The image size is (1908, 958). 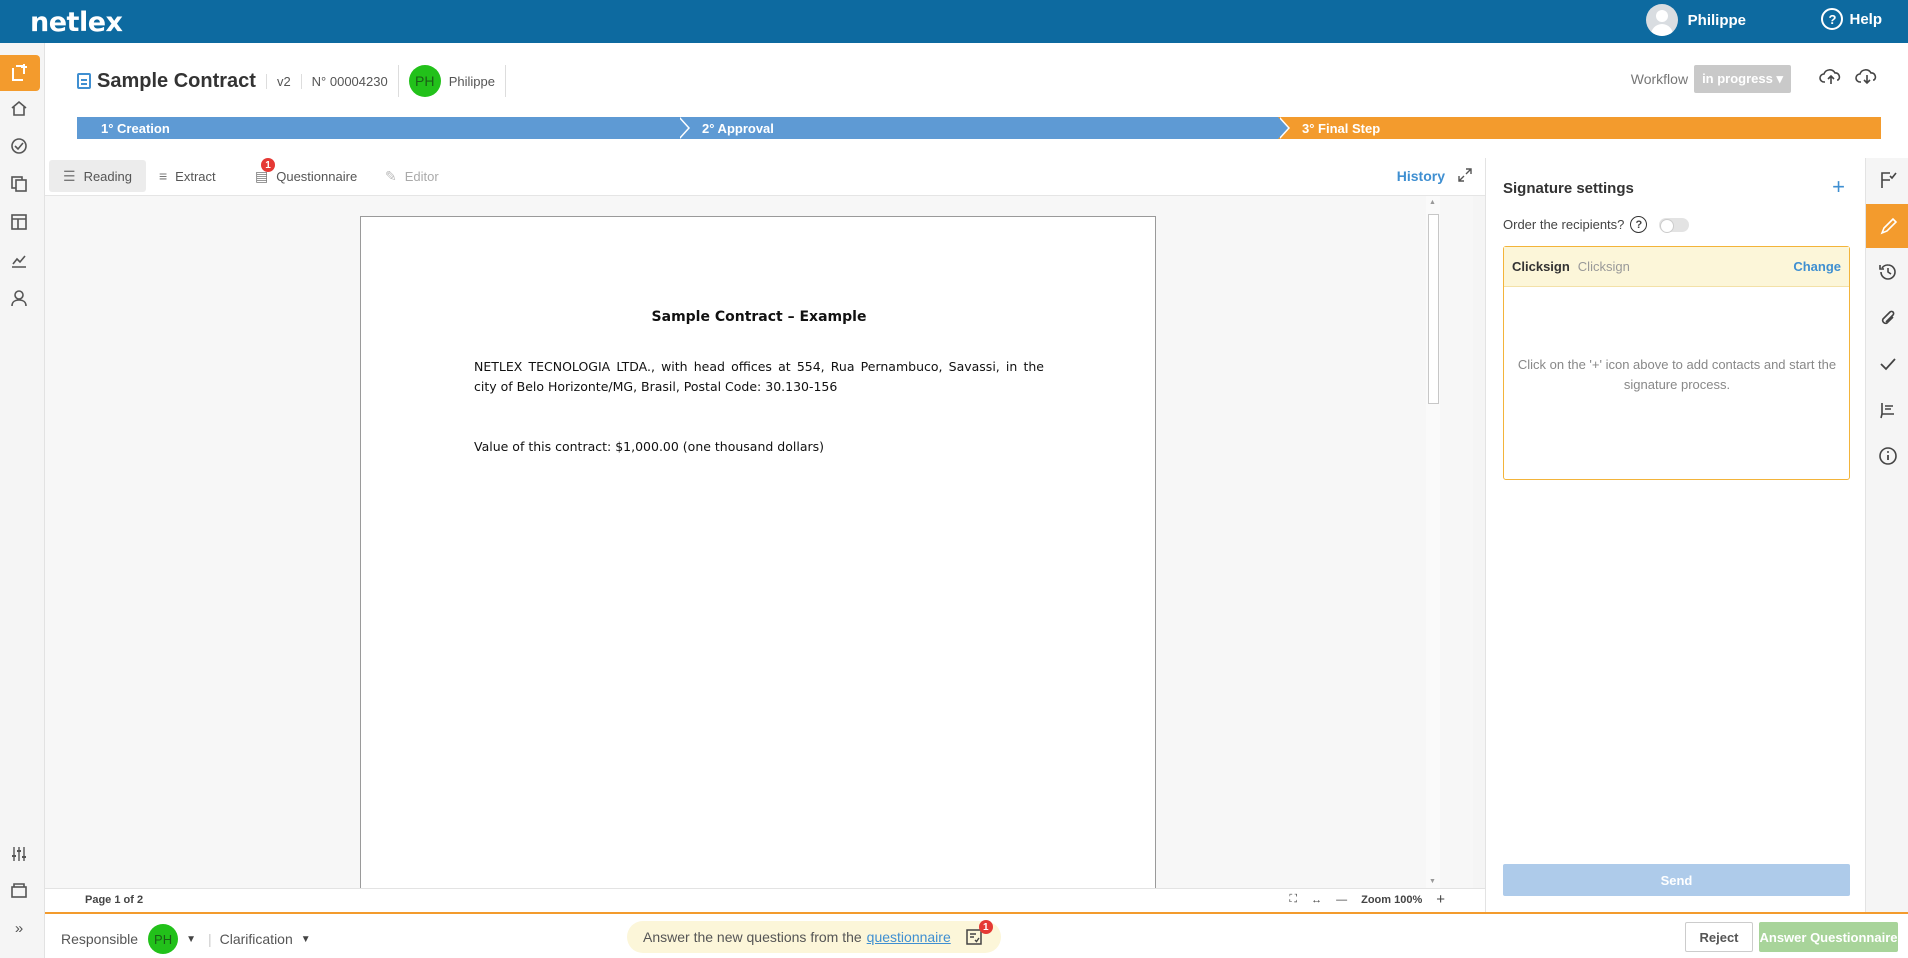 I want to click on extract-icon: ≡, so click(x=163, y=176).